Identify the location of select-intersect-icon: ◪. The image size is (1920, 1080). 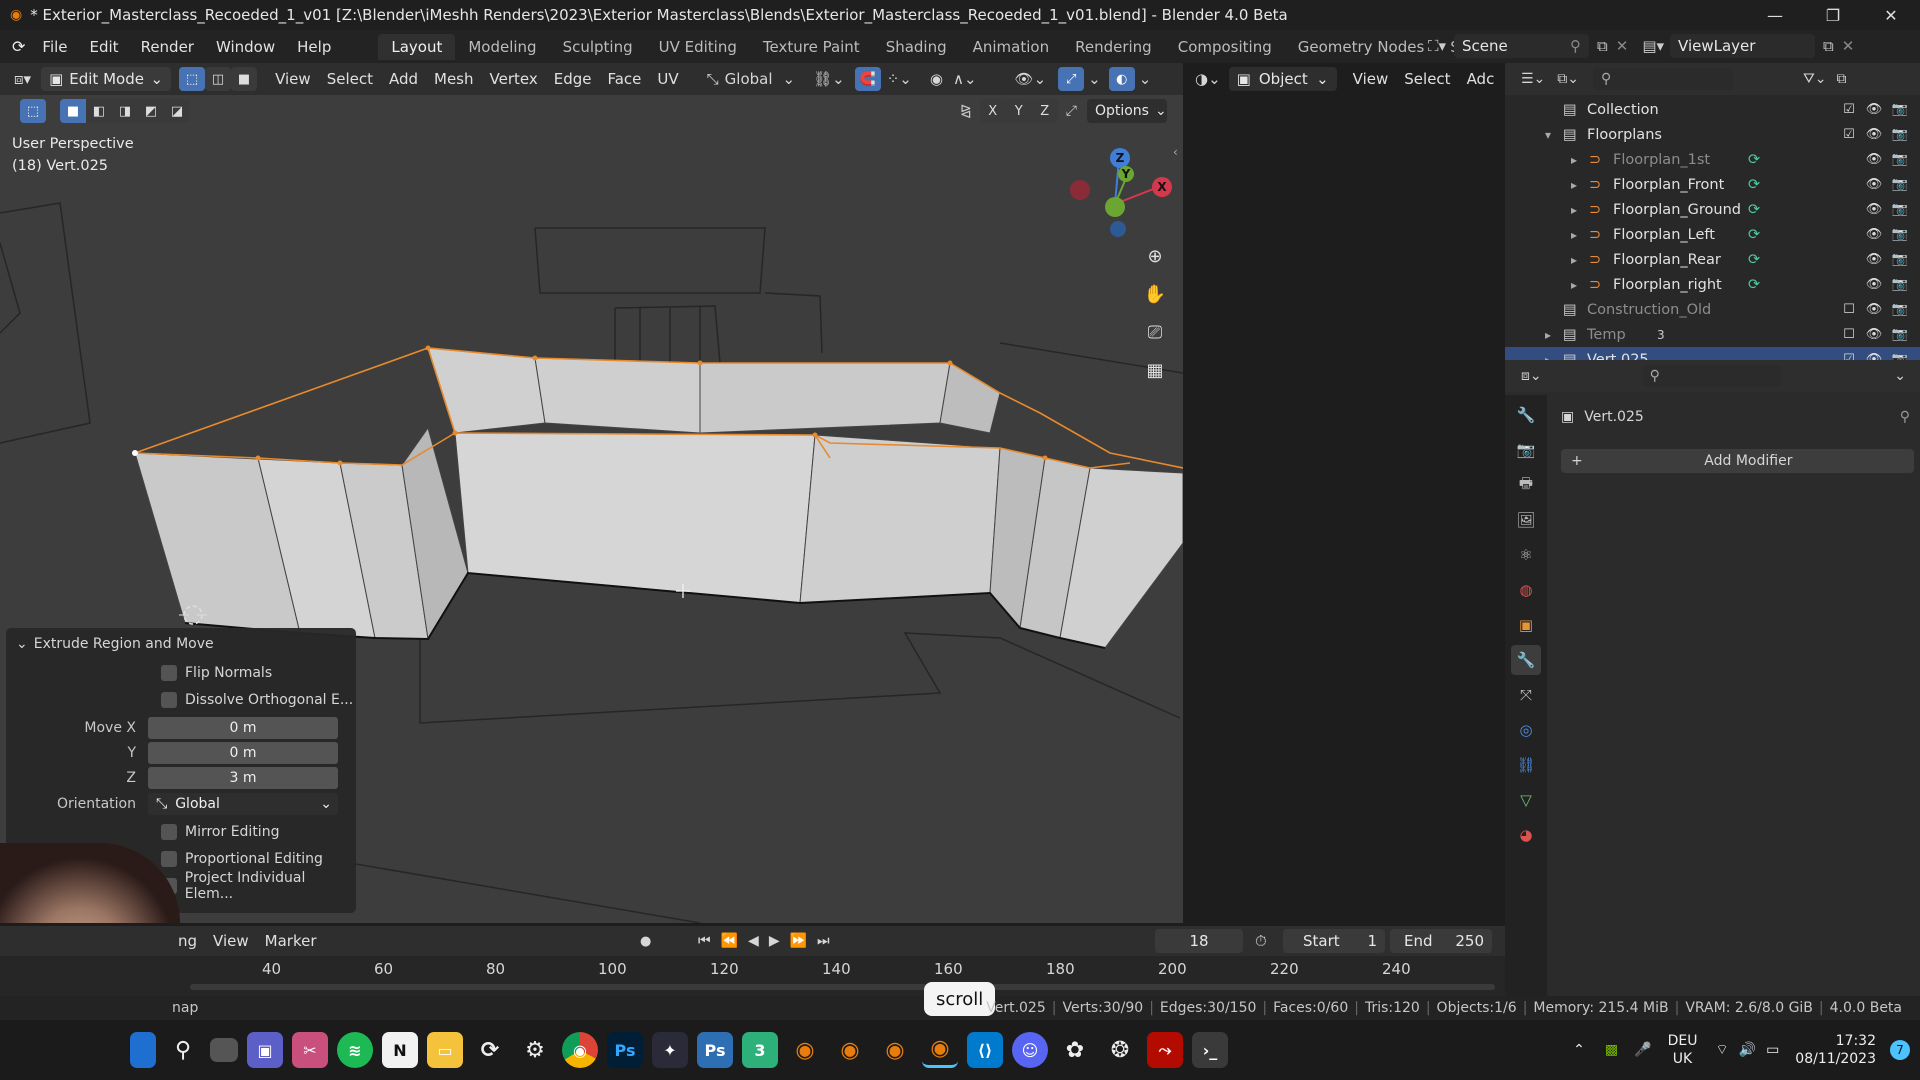
(177, 111).